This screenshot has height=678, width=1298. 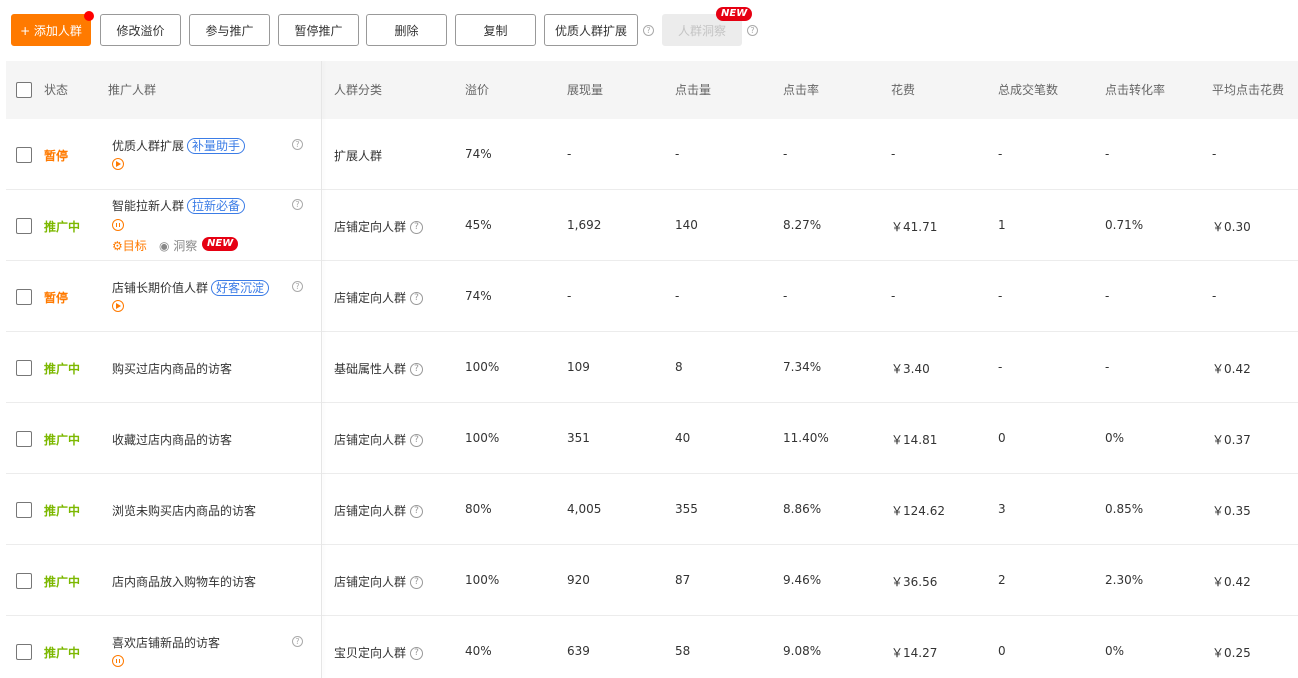 I want to click on crowd-name: 收藏过店内商品的访客, so click(x=172, y=439).